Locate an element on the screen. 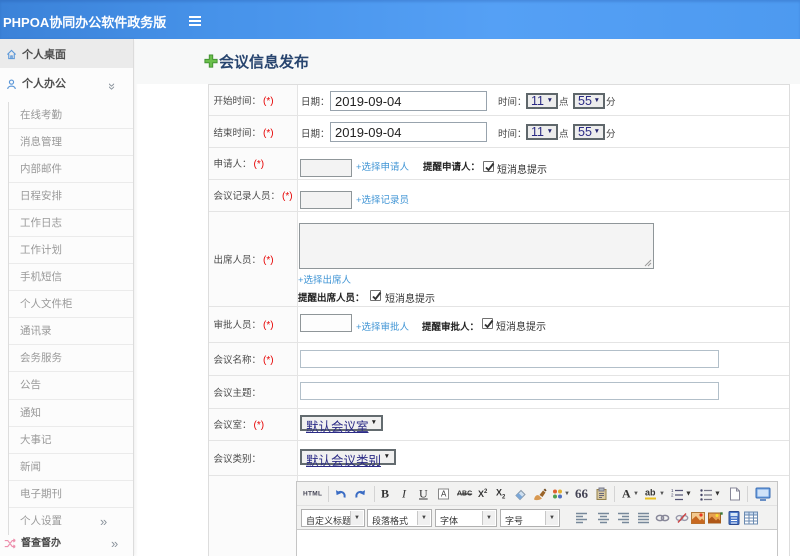  svg-text: 2 is located at coordinates (672, 494).